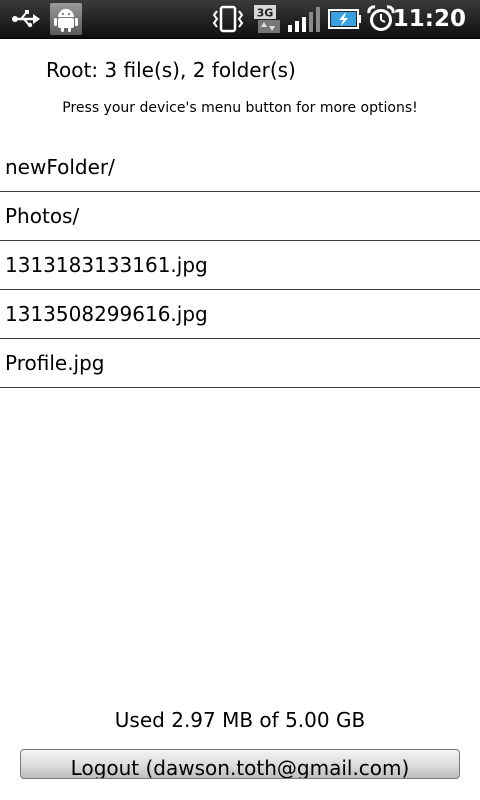 This screenshot has height=800, width=480. I want to click on list-item-file: 1313183133161.jpg, so click(240, 265).